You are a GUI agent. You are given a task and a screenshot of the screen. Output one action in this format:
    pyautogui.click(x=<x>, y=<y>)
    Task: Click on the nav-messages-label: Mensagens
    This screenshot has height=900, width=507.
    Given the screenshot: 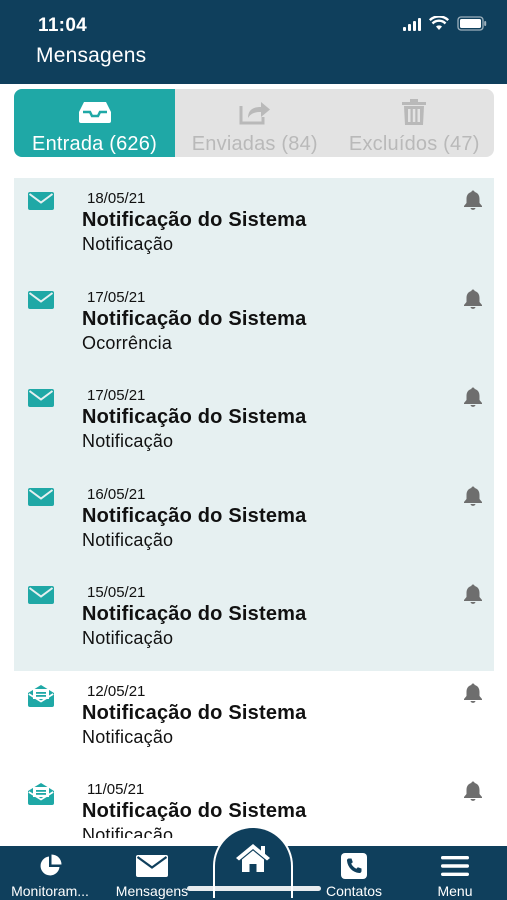 What is the action you would take?
    pyautogui.click(x=152, y=891)
    